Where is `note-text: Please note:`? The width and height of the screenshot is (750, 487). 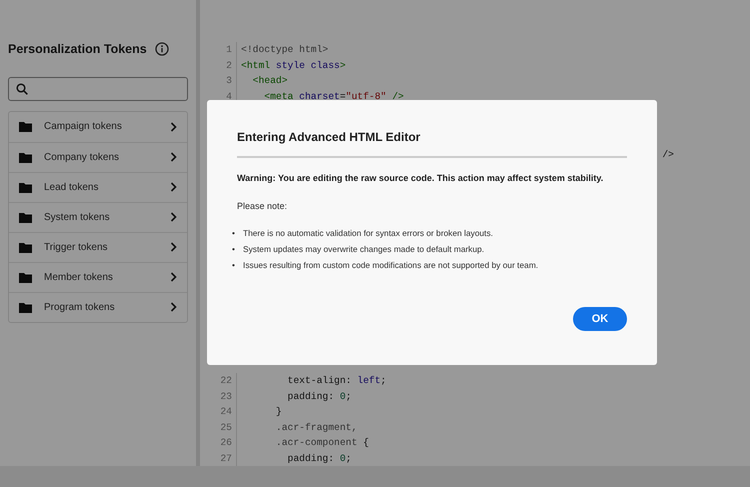
note-text: Please note: is located at coordinates (262, 206).